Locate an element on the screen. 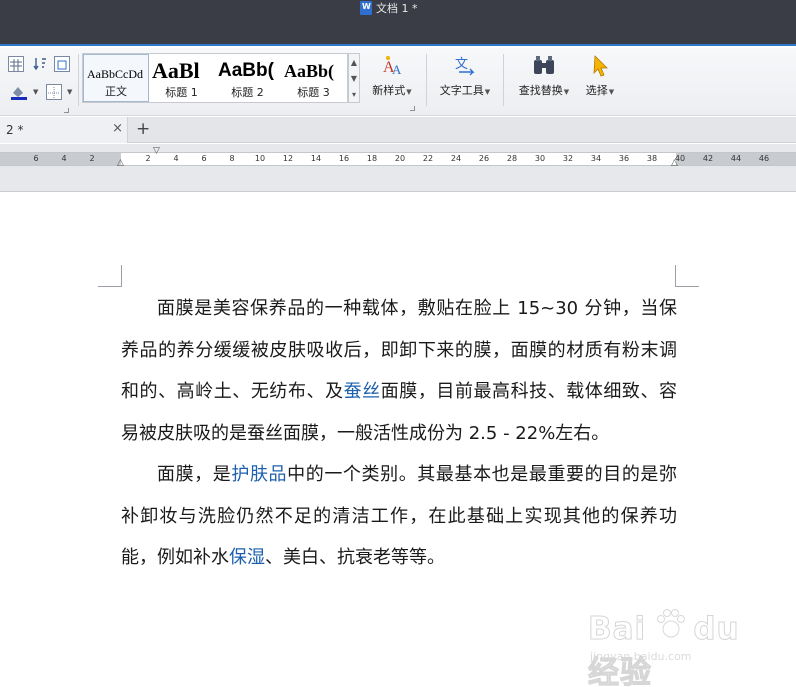  paragraph-text: 面膜，是 is located at coordinates (194, 474).